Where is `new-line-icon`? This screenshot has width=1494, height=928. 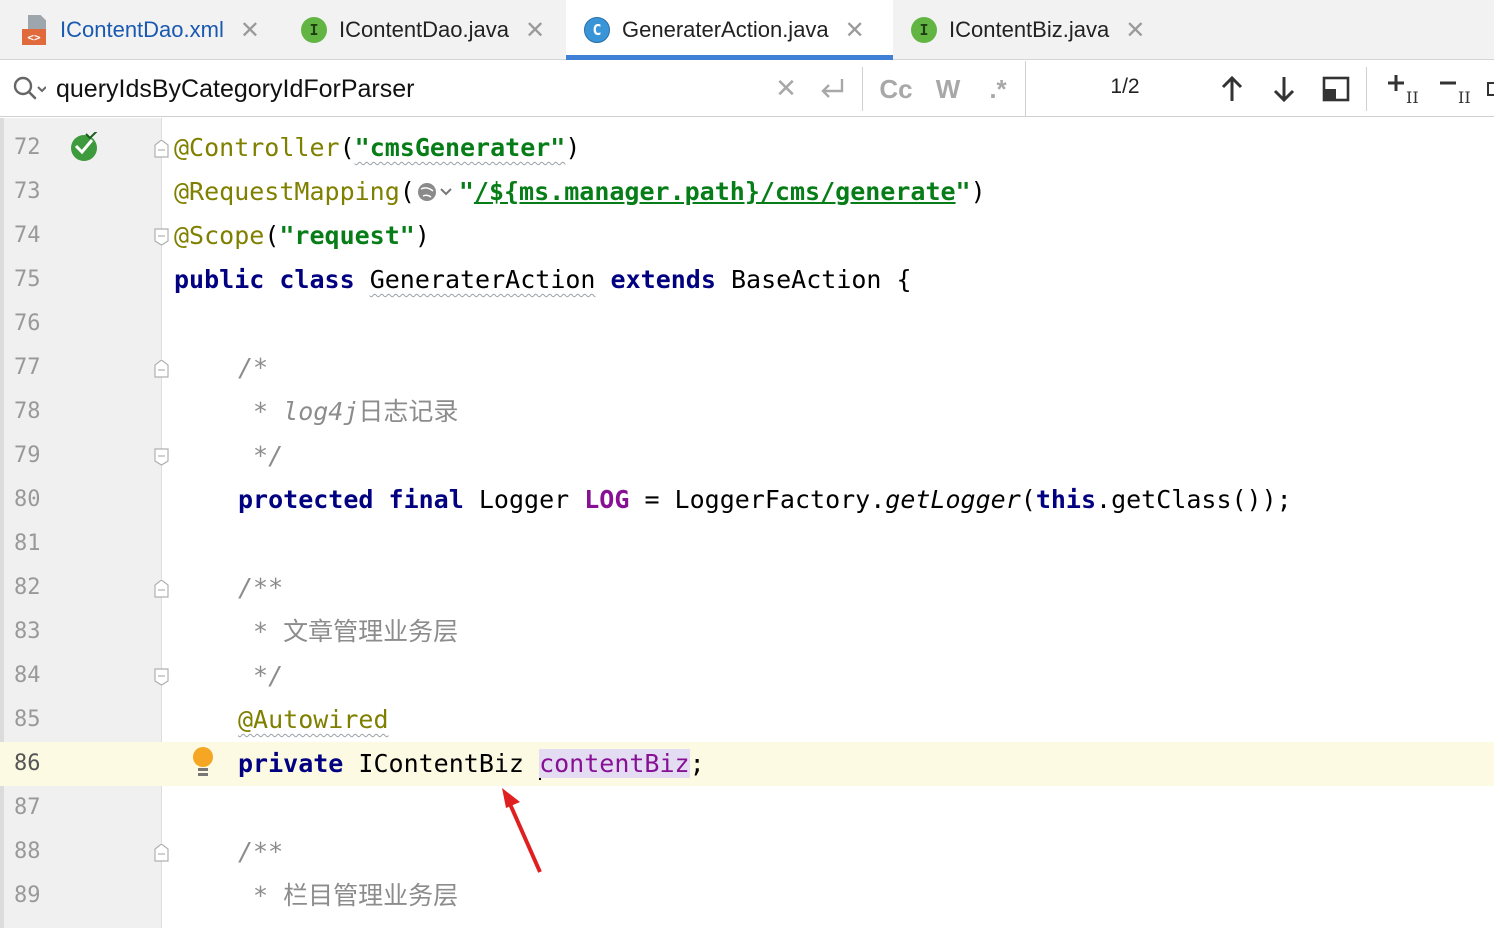 new-line-icon is located at coordinates (831, 89).